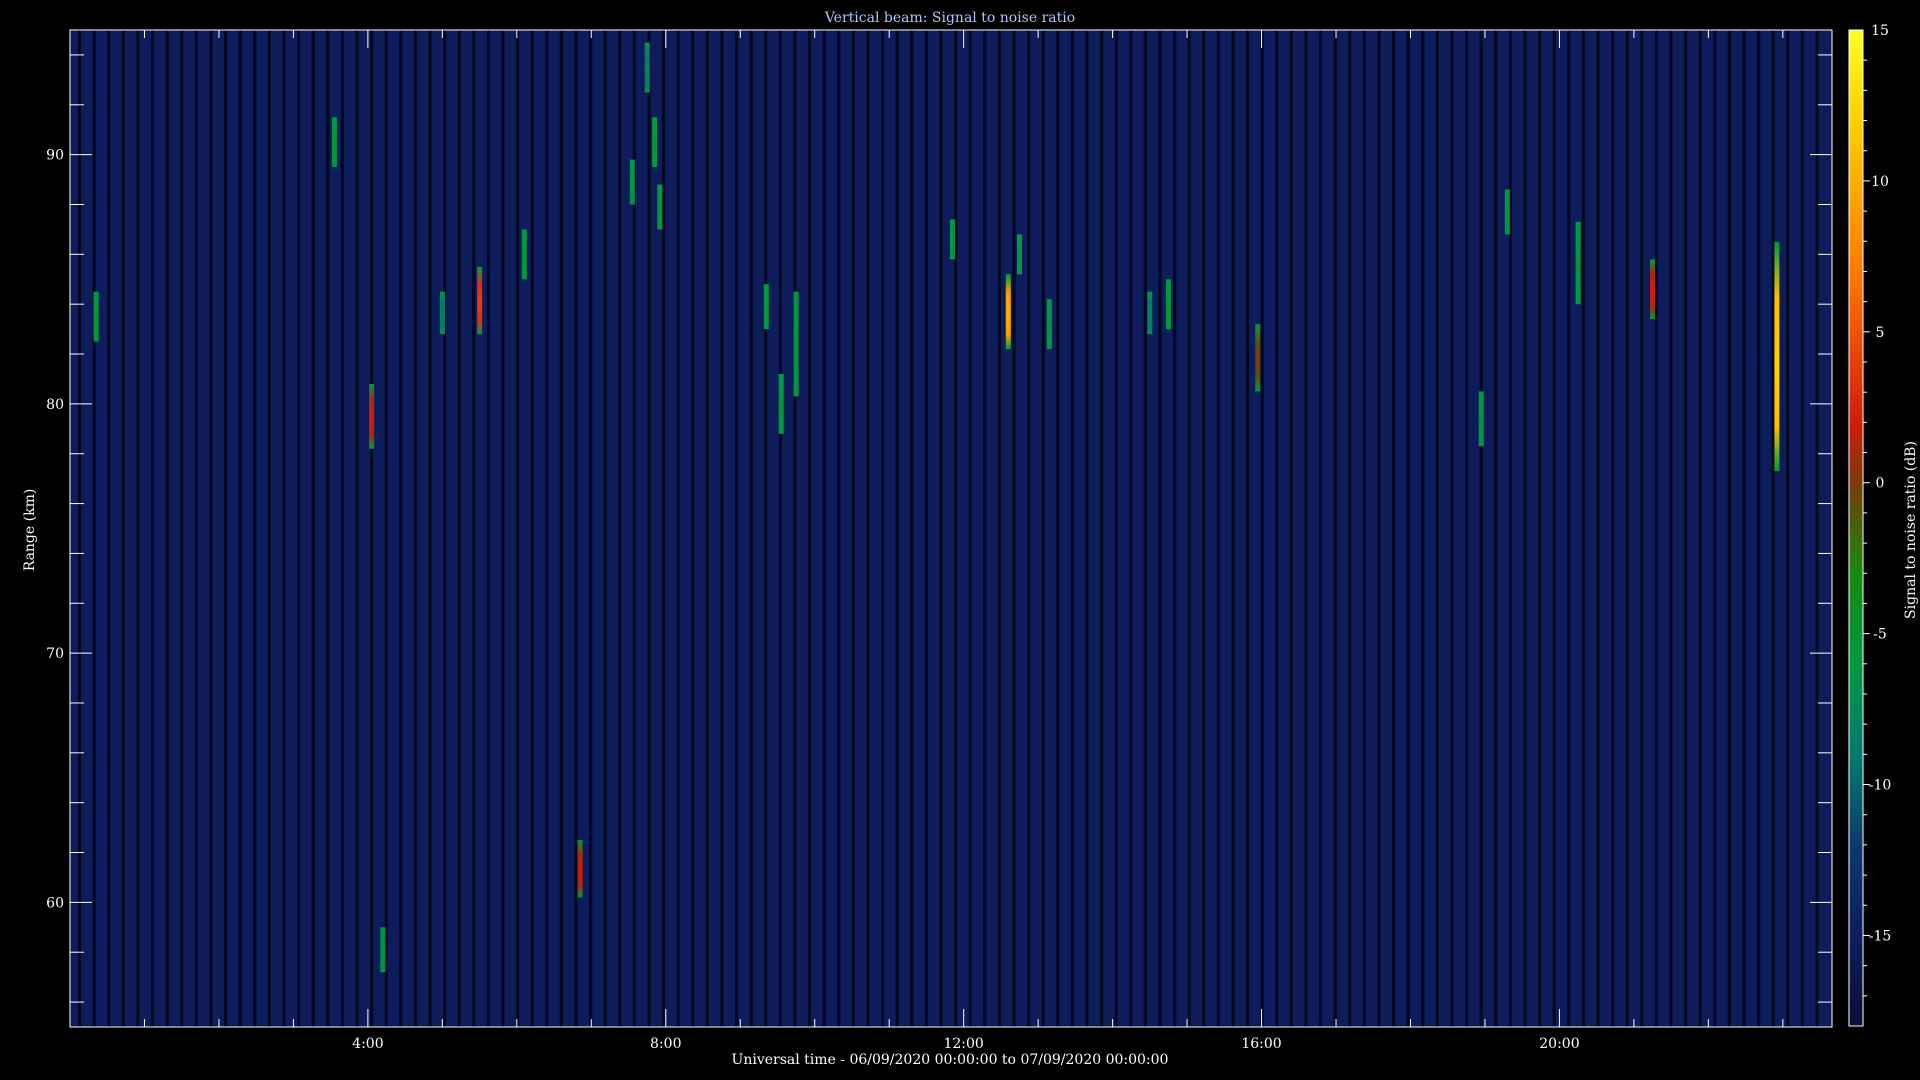 The height and width of the screenshot is (1080, 1920). I want to click on colorbar-gradient, so click(1856, 528).